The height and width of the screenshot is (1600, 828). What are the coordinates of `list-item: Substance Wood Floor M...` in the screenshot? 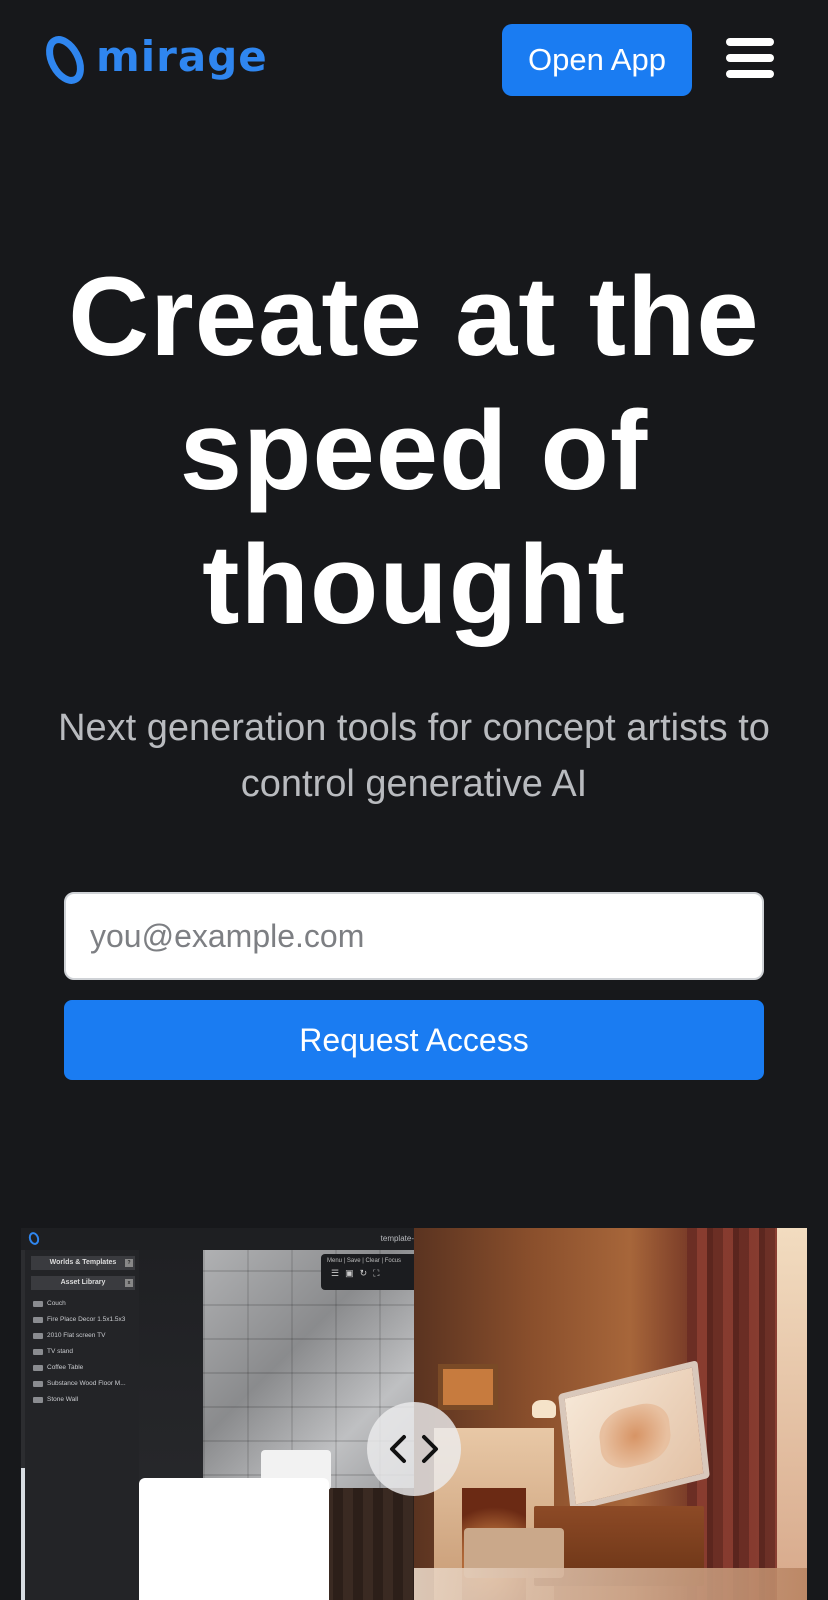 It's located at (82, 1384).